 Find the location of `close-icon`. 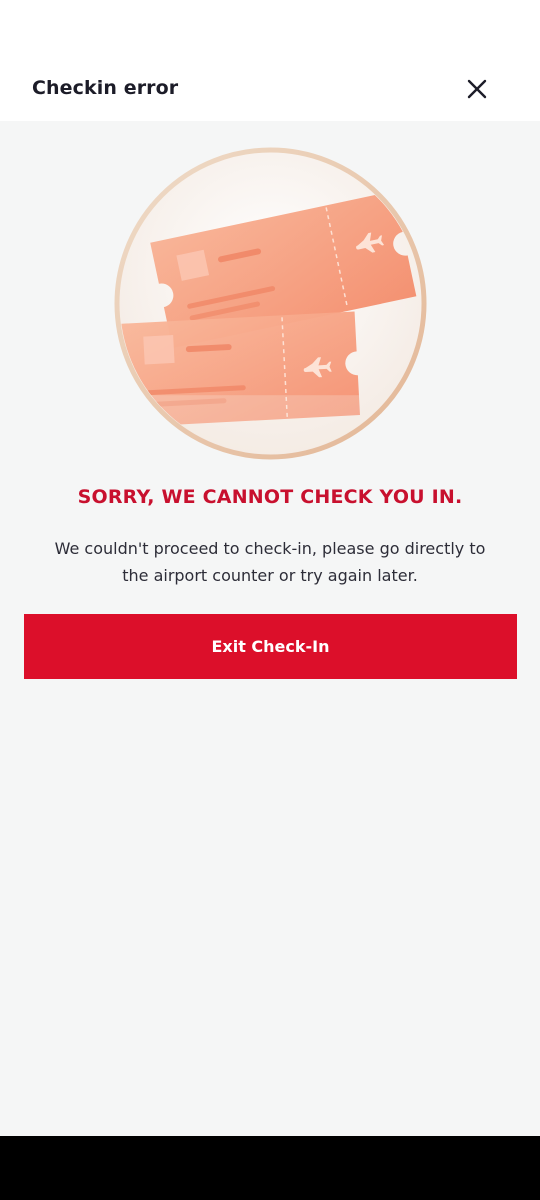

close-icon is located at coordinates (477, 89).